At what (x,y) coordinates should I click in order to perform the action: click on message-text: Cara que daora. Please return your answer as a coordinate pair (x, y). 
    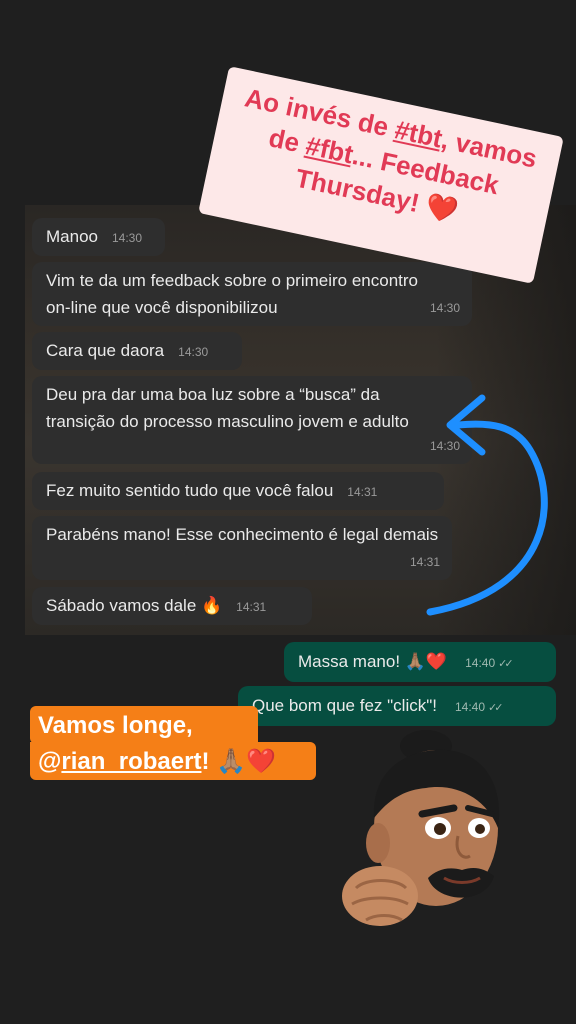
    Looking at the image, I should click on (105, 350).